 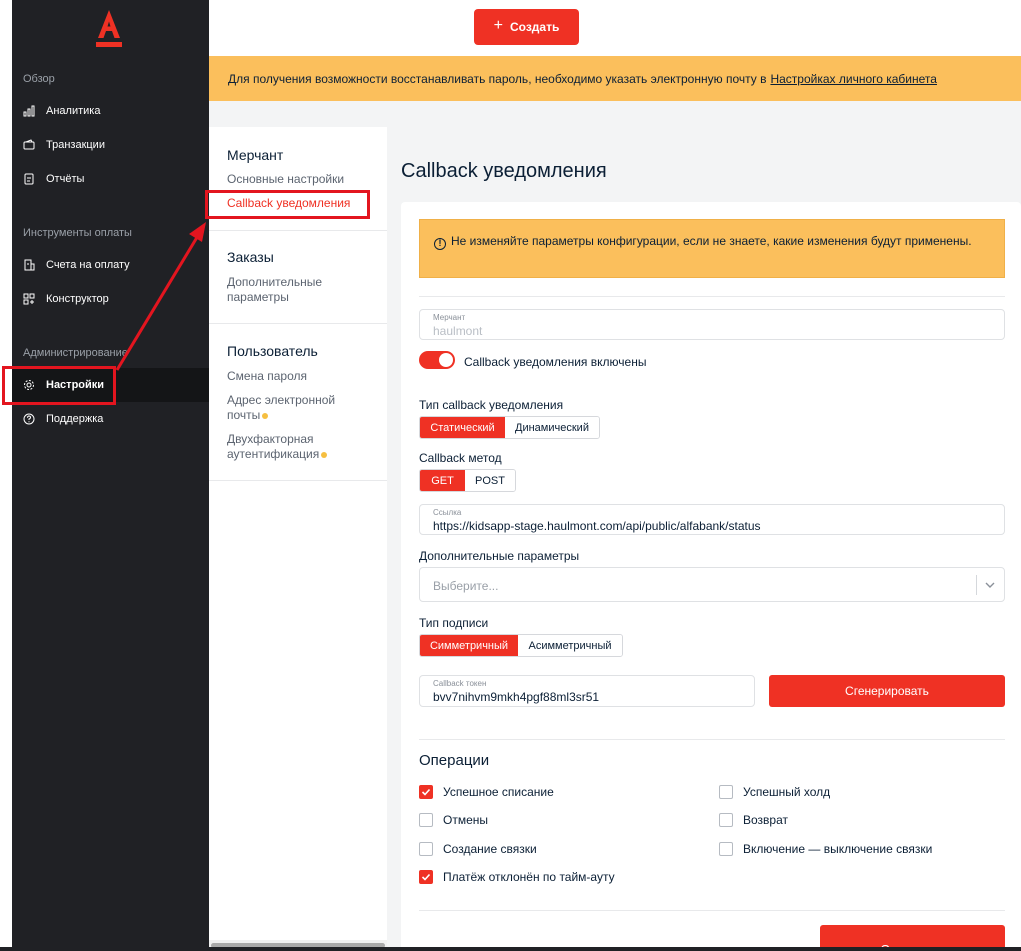 What do you see at coordinates (287, 204) in the screenshot?
I see `annotation-box-callback-menu` at bounding box center [287, 204].